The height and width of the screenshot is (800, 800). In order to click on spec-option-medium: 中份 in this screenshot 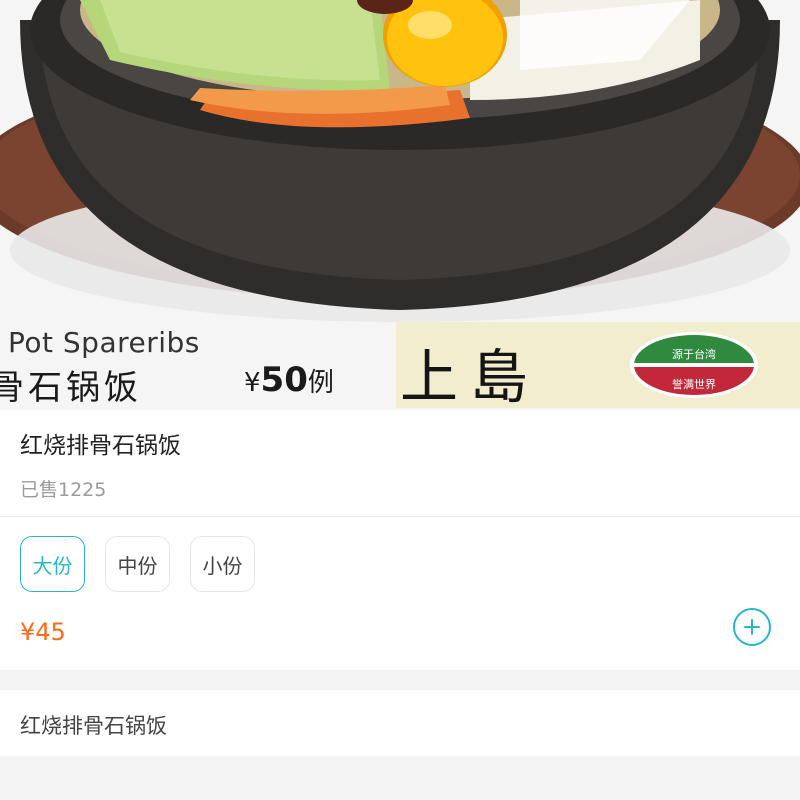, I will do `click(137, 564)`.